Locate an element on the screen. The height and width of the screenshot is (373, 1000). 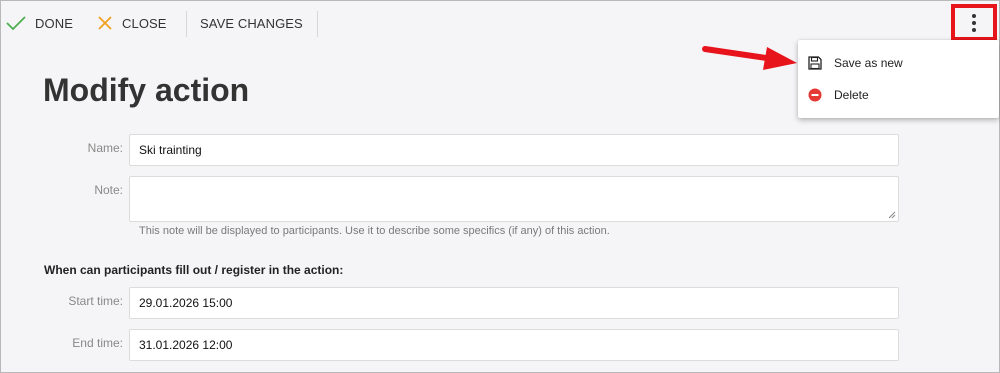
save-changes-label: SAVE CHANGES is located at coordinates (251, 23).